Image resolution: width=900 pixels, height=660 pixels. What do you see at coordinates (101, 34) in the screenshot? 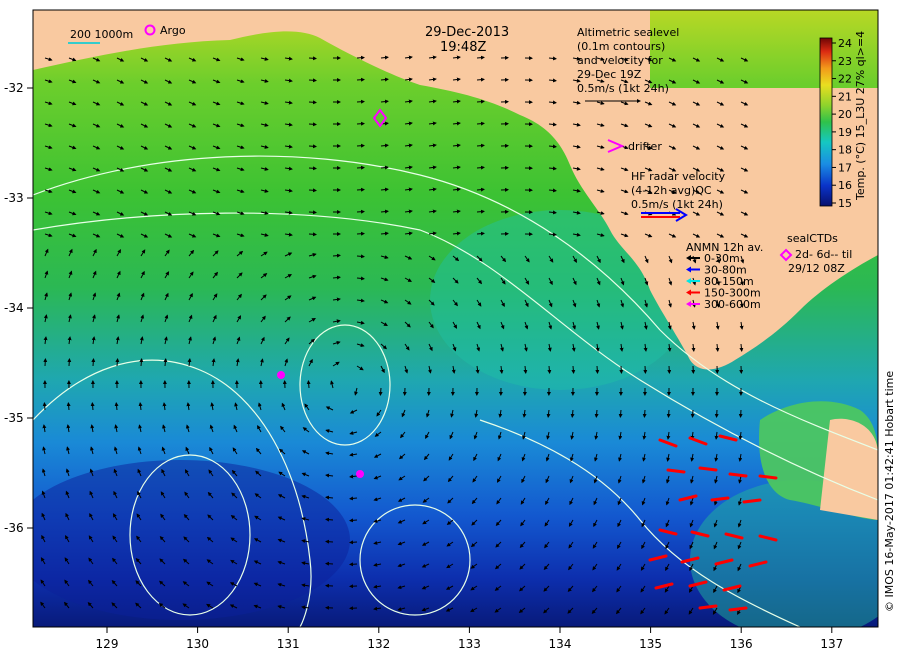
I see `contour-legend-label: 200 1000m` at bounding box center [101, 34].